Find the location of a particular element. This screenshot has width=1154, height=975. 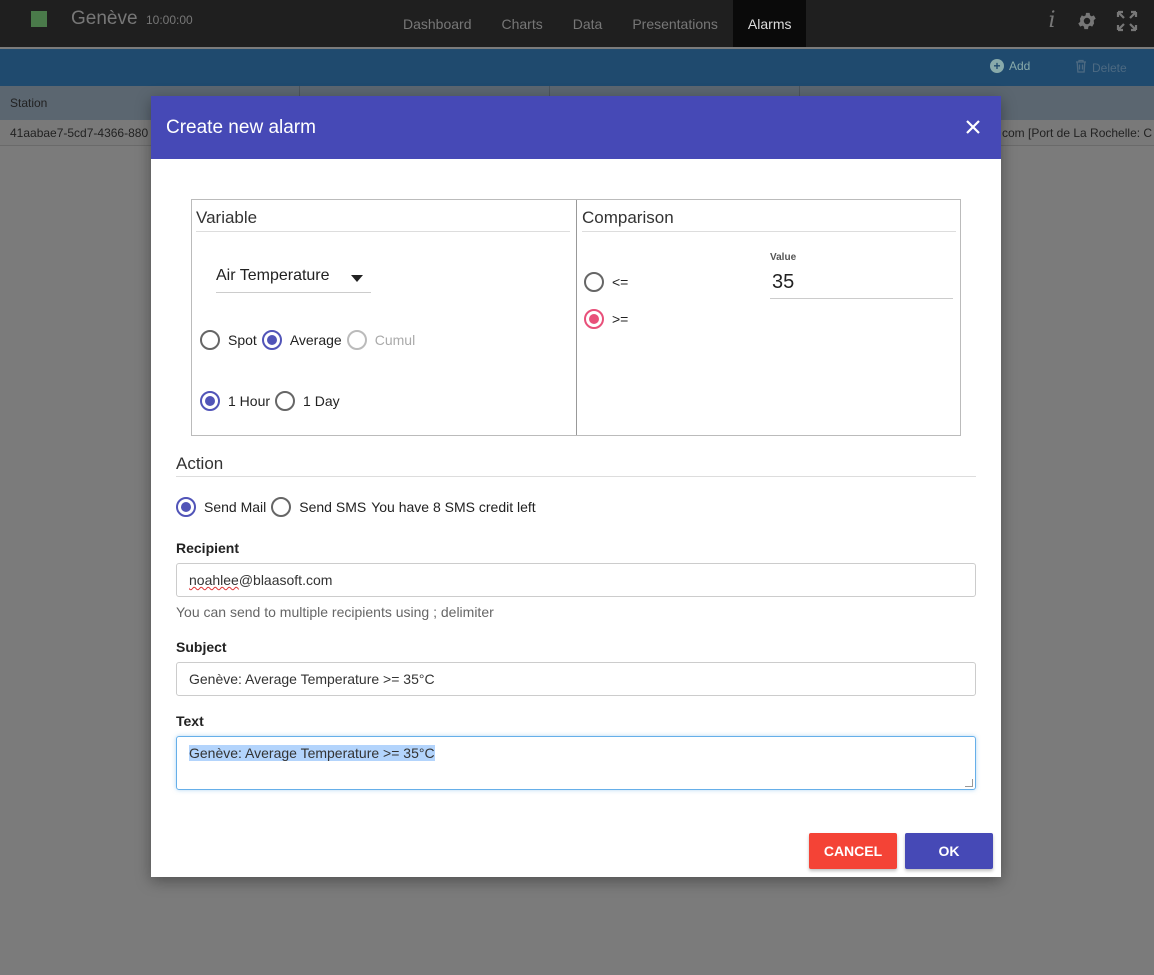

recipient-input: noahlee@blaasoft.com is located at coordinates (576, 580).